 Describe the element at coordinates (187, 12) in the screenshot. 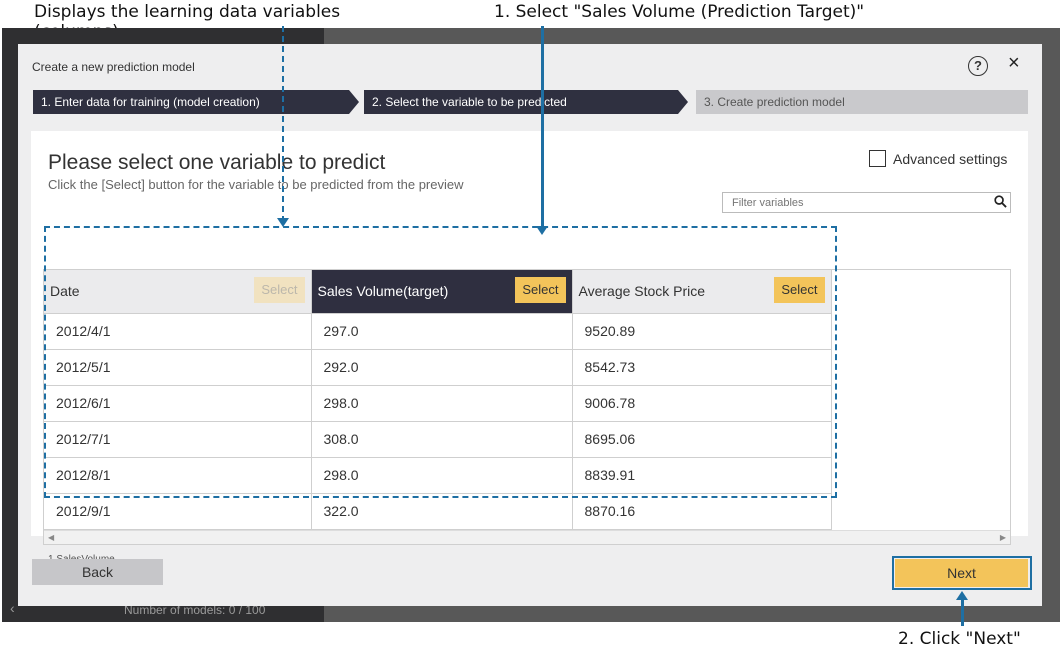

I see `annotation-columns-line1: Displays the learning data variables` at that location.